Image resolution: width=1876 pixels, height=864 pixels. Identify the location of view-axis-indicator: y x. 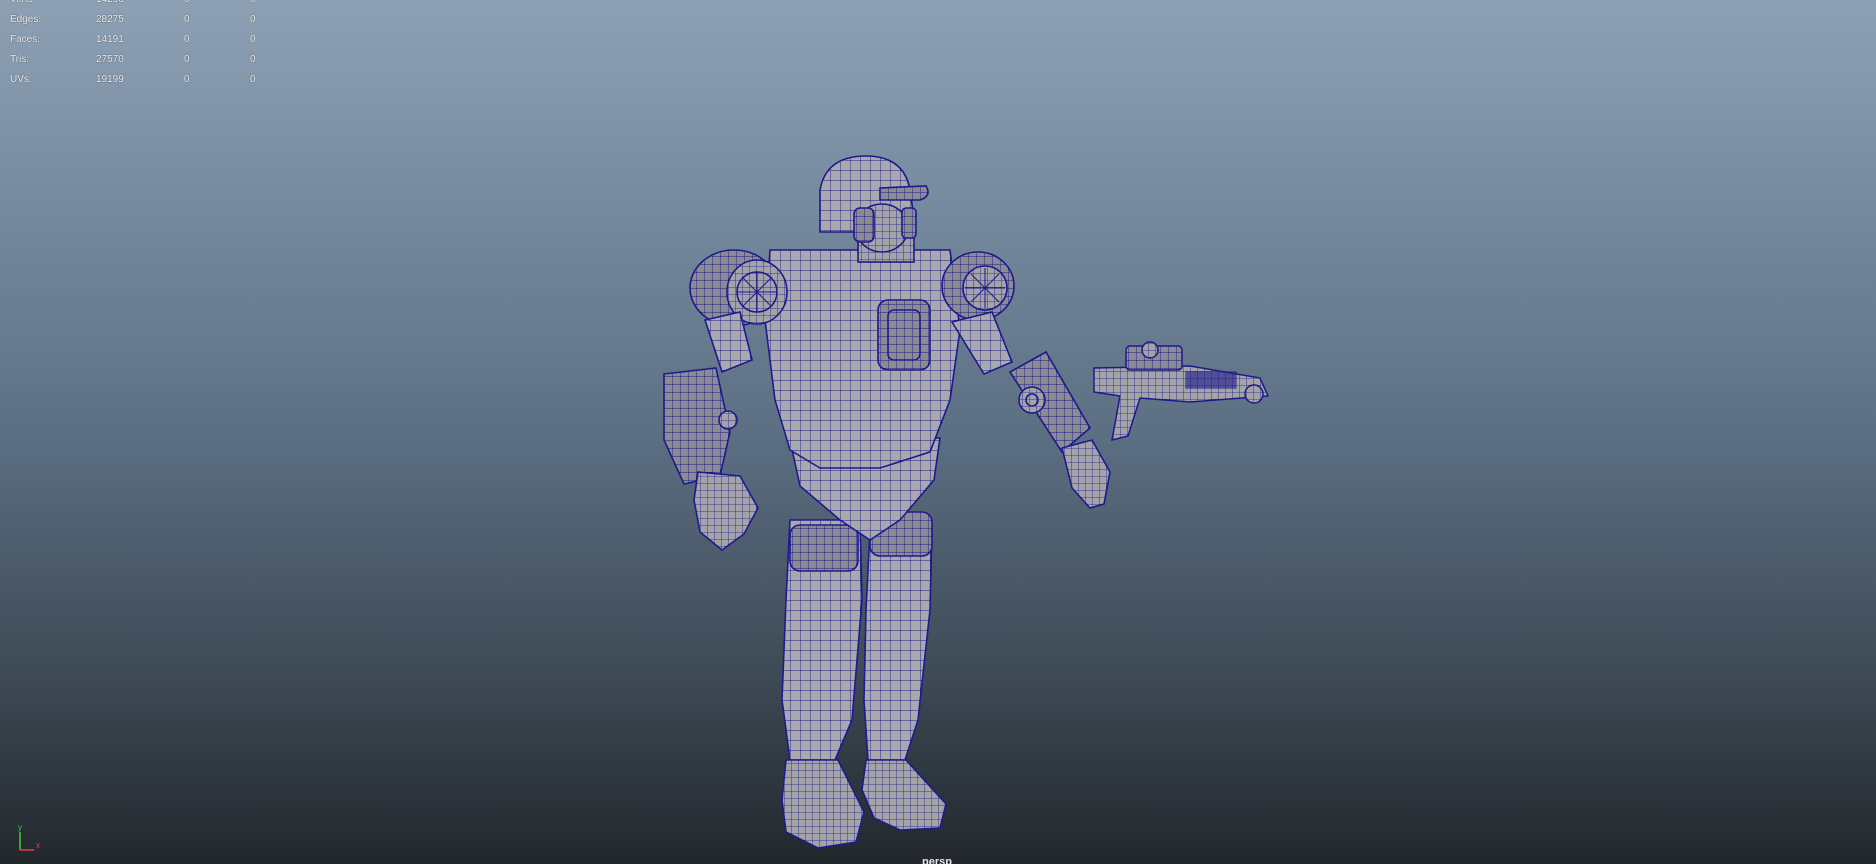
(29, 837).